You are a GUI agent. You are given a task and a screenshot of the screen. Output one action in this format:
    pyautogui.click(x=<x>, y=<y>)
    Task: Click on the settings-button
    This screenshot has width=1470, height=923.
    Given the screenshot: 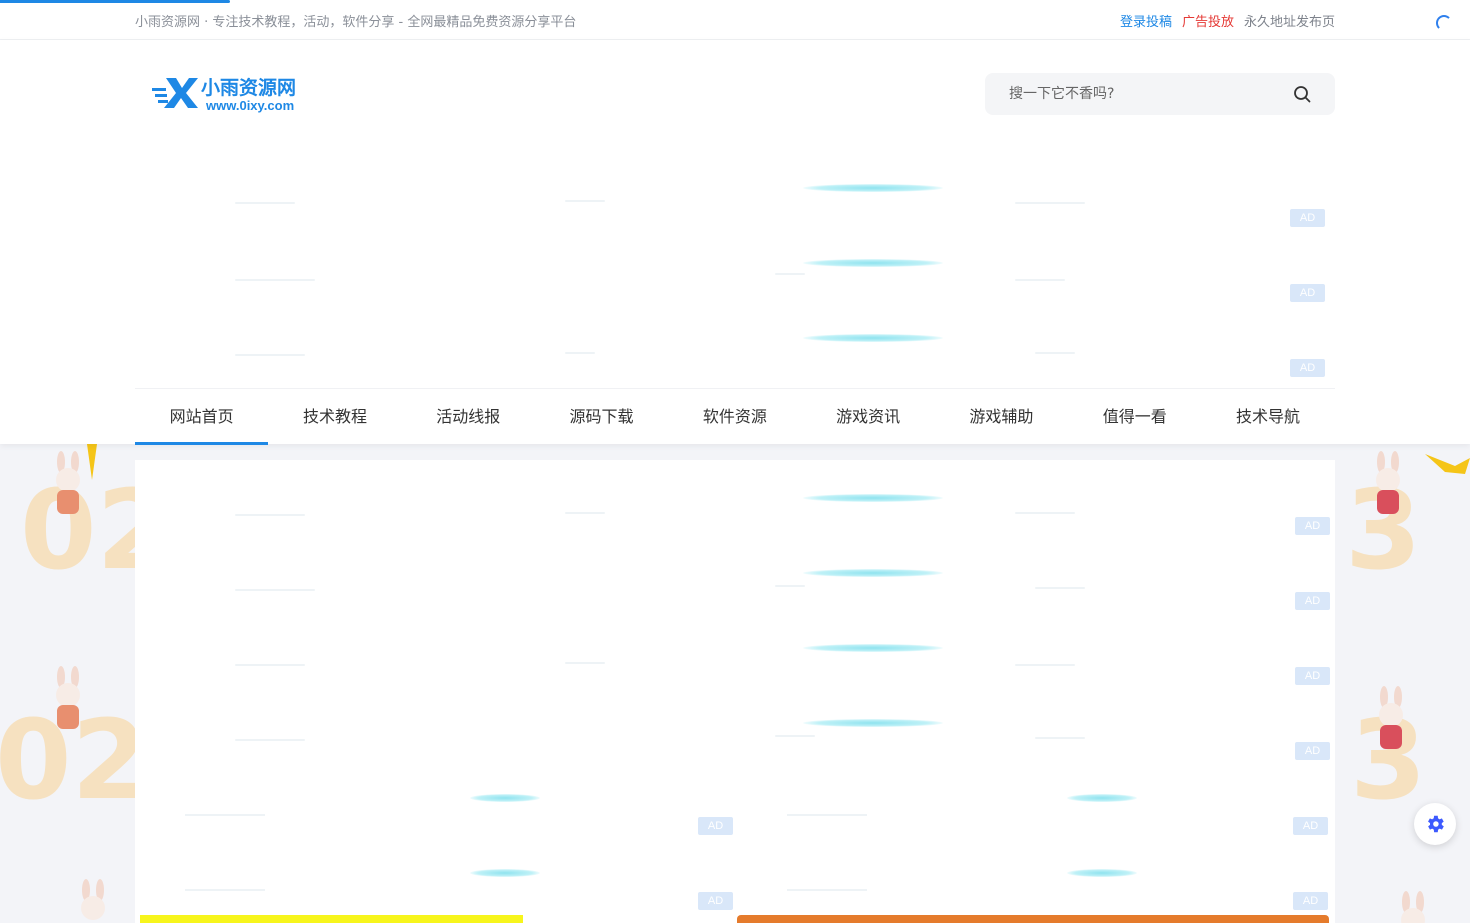 What is the action you would take?
    pyautogui.click(x=1435, y=824)
    